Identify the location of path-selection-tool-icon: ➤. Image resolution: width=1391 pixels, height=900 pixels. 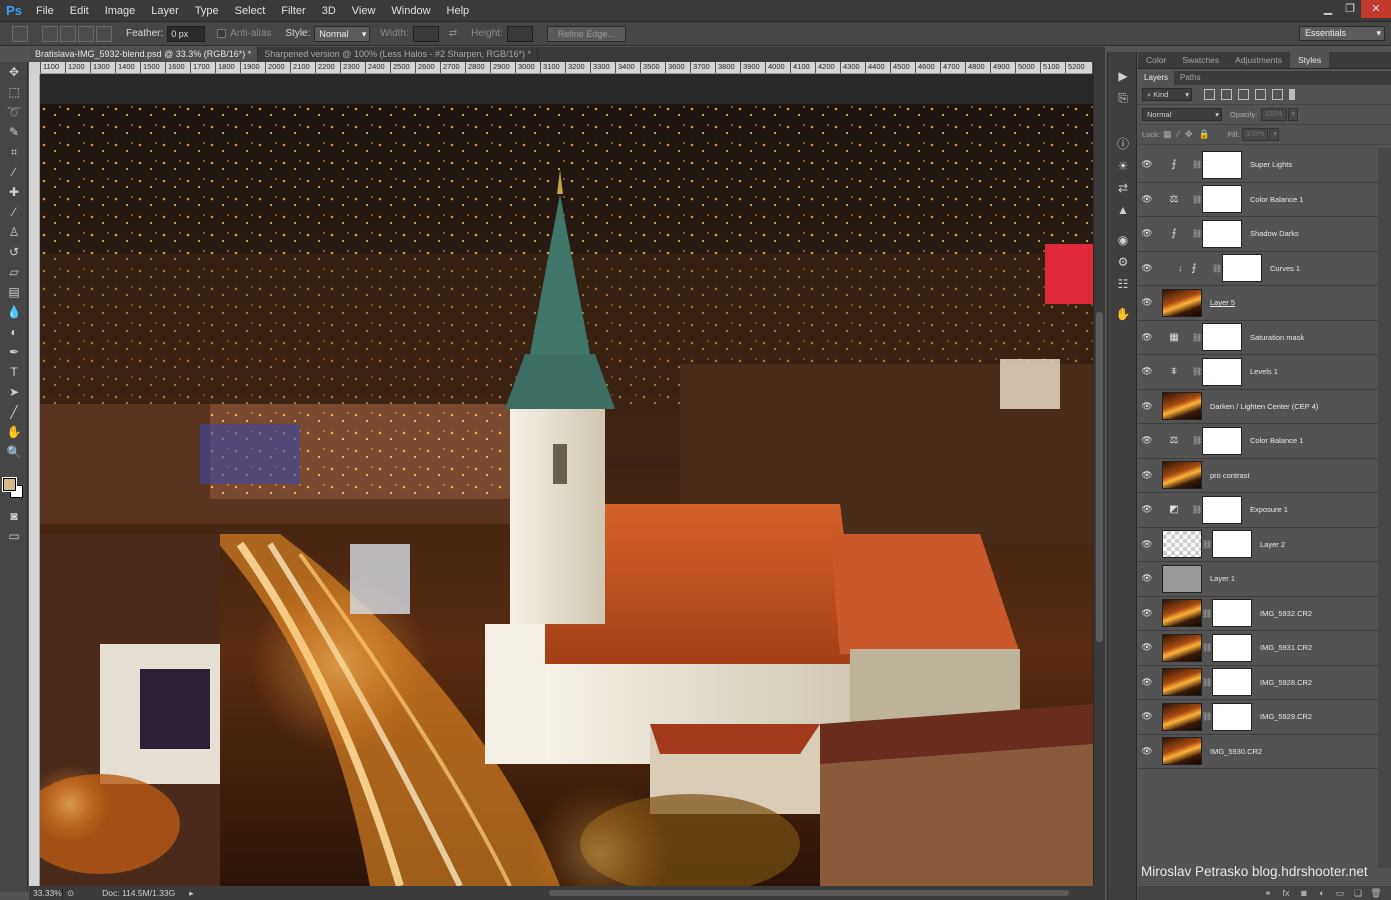
(14, 392).